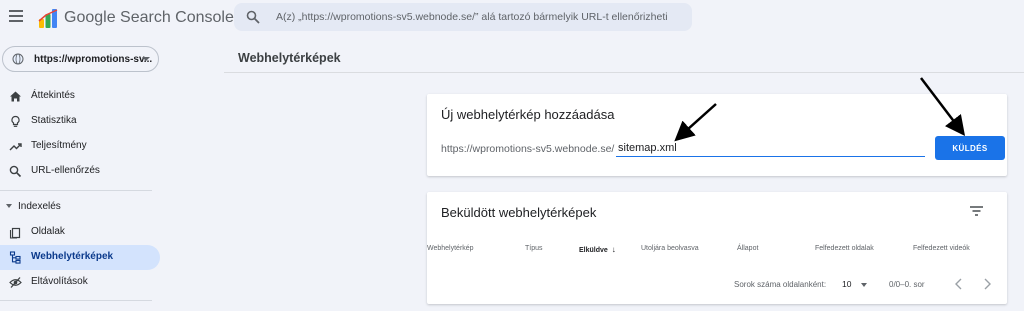 The width and height of the screenshot is (1024, 311). What do you see at coordinates (670, 248) in the screenshot?
I see `column-header-last-read: Utoljára beolvasva` at bounding box center [670, 248].